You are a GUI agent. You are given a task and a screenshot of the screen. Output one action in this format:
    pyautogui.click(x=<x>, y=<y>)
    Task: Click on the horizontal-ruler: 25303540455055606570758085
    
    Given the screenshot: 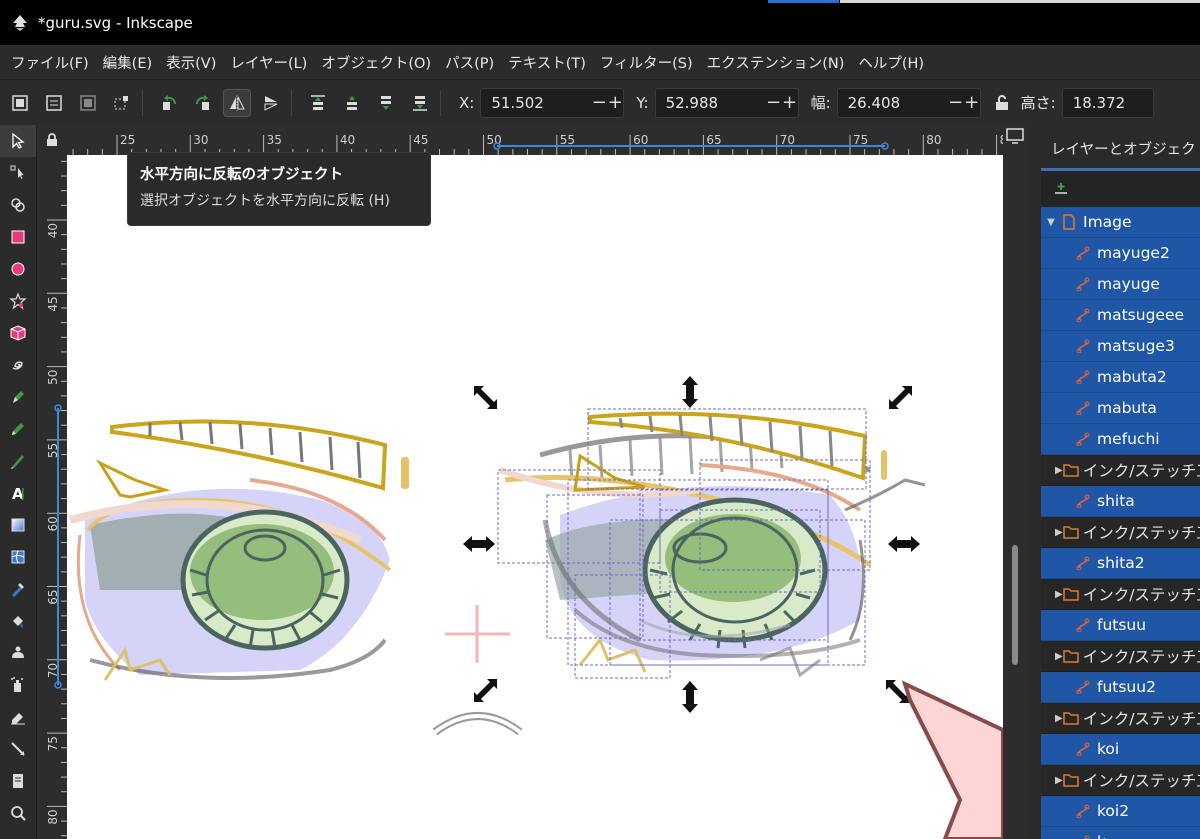 What is the action you would take?
    pyautogui.click(x=535, y=140)
    